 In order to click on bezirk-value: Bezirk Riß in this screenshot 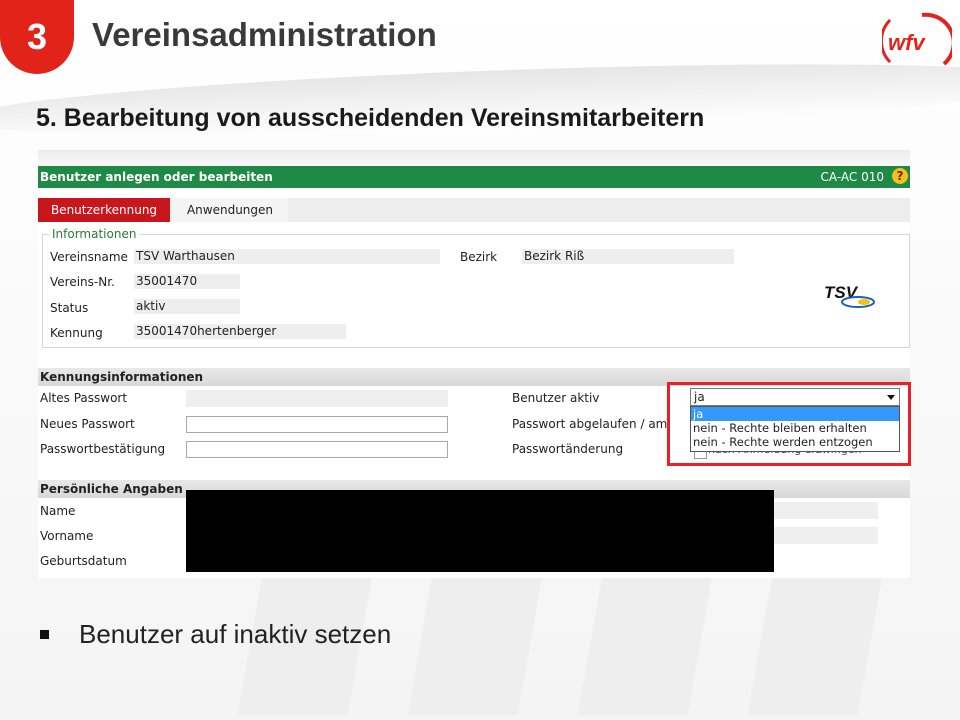, I will do `click(628, 256)`.